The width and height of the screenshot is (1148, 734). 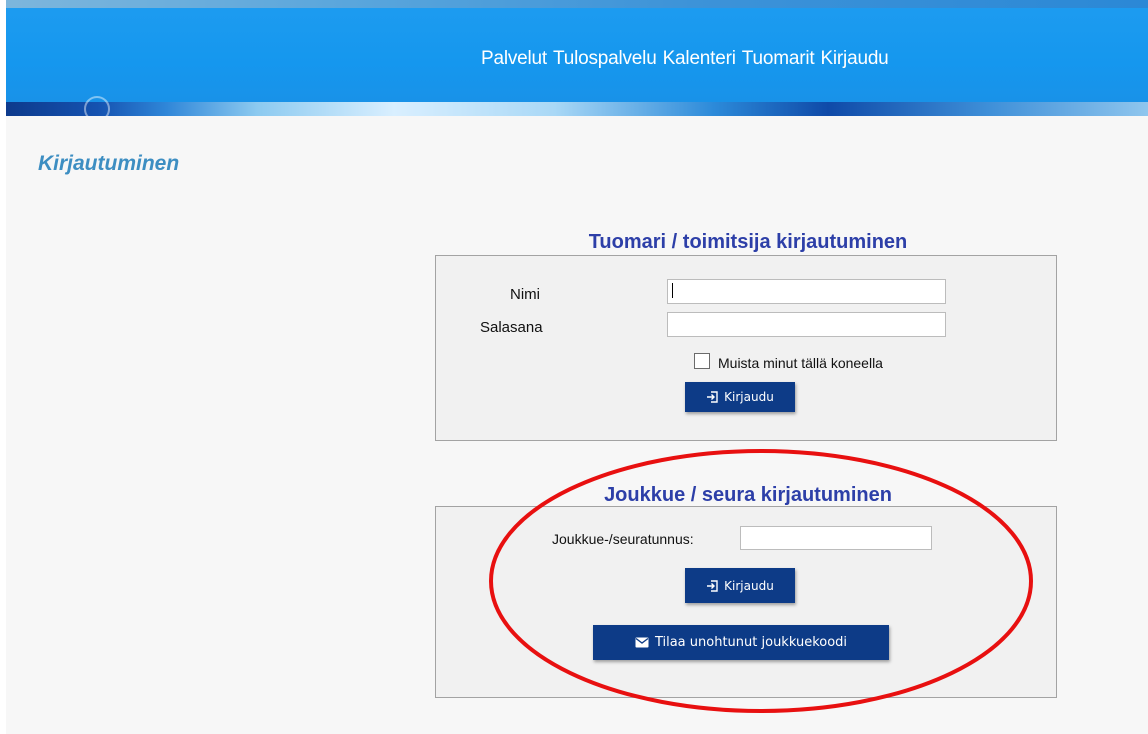 What do you see at coordinates (672, 290) in the screenshot?
I see `text-caret` at bounding box center [672, 290].